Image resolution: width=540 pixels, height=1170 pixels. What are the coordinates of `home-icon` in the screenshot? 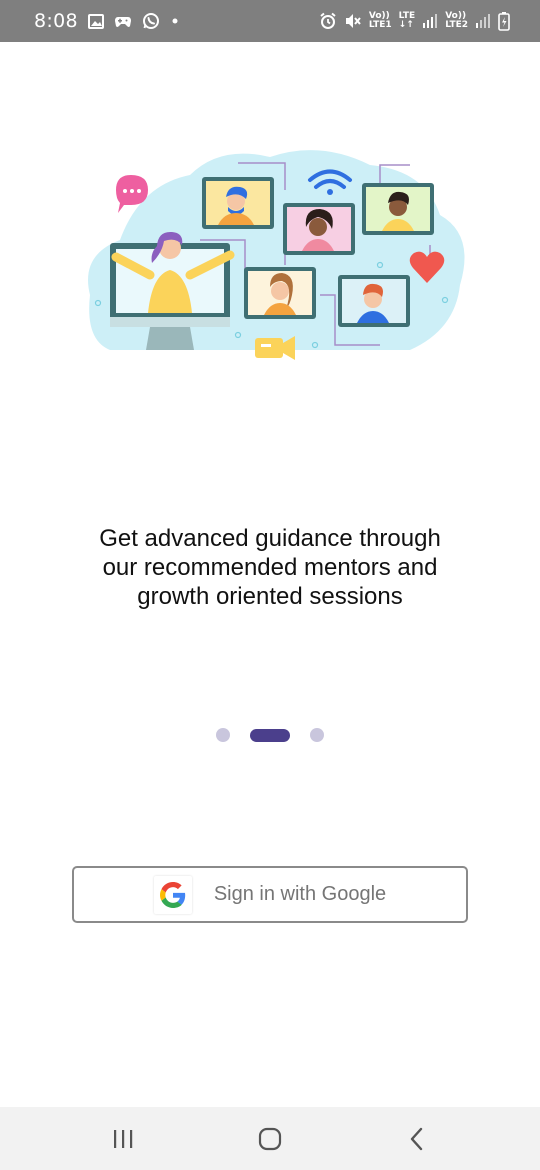 It's located at (270, 1138).